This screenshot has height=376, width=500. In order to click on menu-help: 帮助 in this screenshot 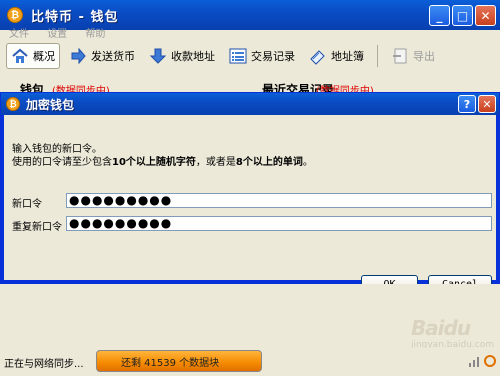, I will do `click(95, 35)`.